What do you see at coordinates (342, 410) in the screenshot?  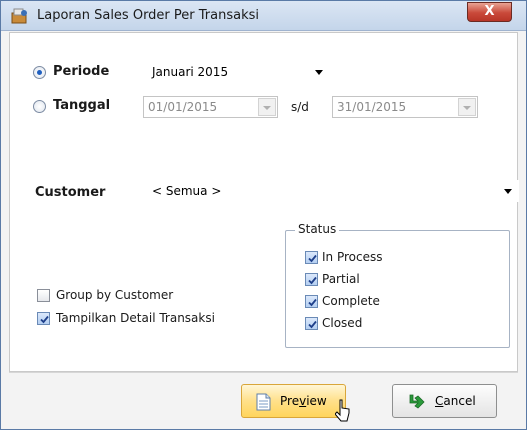 I see `mouse-pointer-icon` at bounding box center [342, 410].